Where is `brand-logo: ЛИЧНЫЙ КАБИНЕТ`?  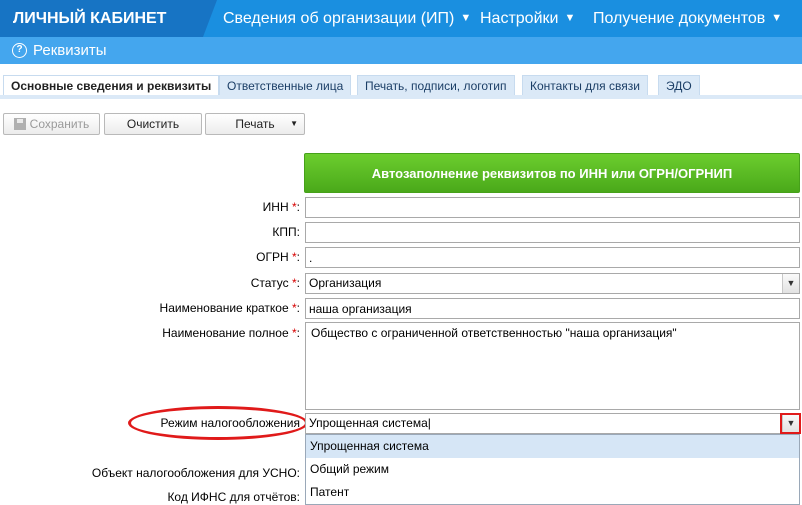 brand-logo: ЛИЧНЫЙ КАБИНЕТ is located at coordinates (108, 18).